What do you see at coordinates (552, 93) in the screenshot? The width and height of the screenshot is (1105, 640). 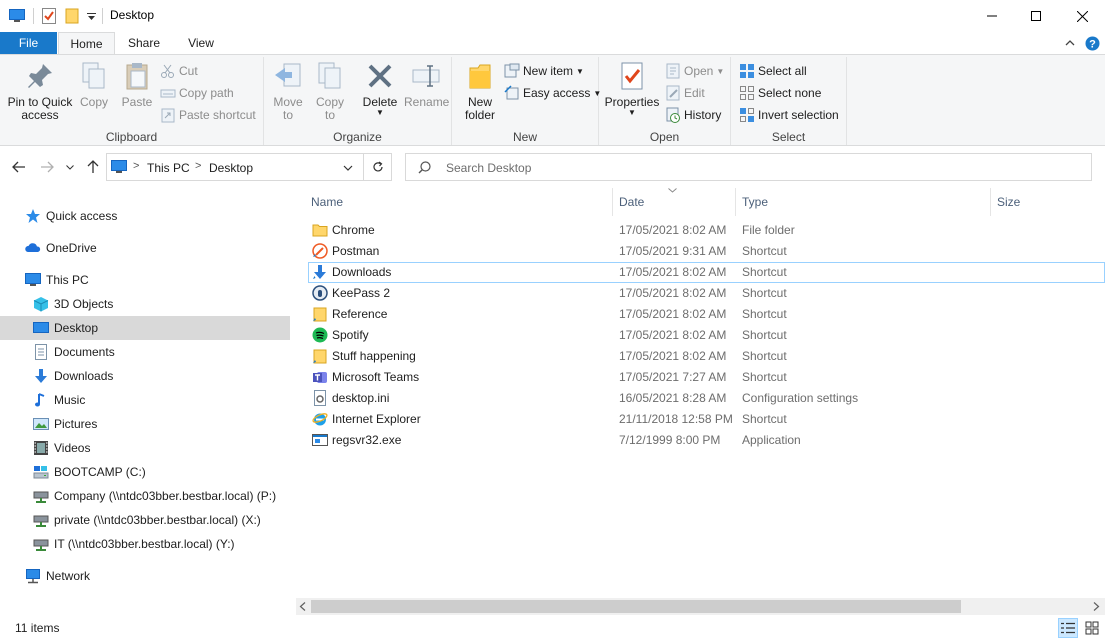 I see `easy-access-button: Easy access ▼` at bounding box center [552, 93].